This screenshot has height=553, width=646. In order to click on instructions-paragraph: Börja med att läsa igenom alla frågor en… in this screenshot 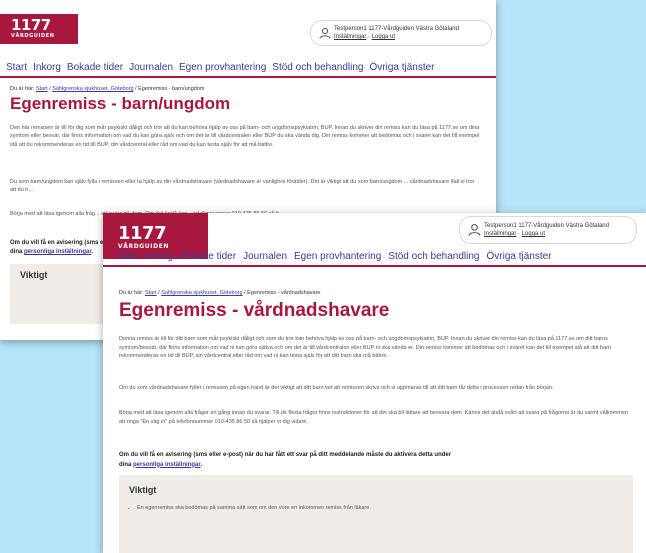, I will do `click(374, 417)`.